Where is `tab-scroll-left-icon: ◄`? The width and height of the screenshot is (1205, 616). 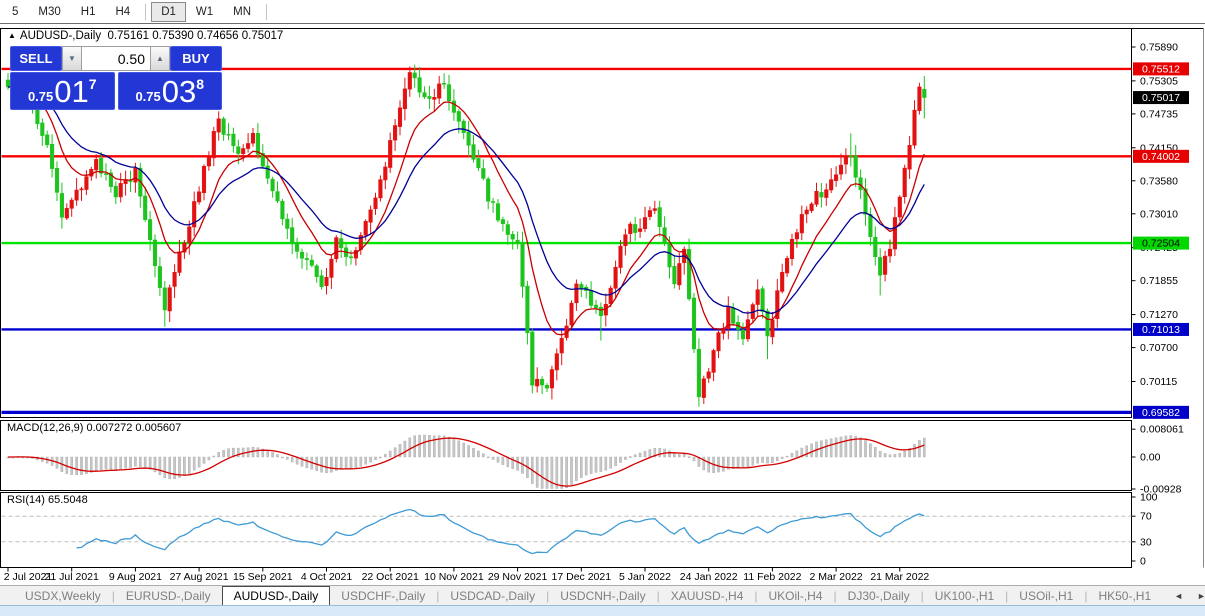 tab-scroll-left-icon: ◄ is located at coordinates (1178, 596).